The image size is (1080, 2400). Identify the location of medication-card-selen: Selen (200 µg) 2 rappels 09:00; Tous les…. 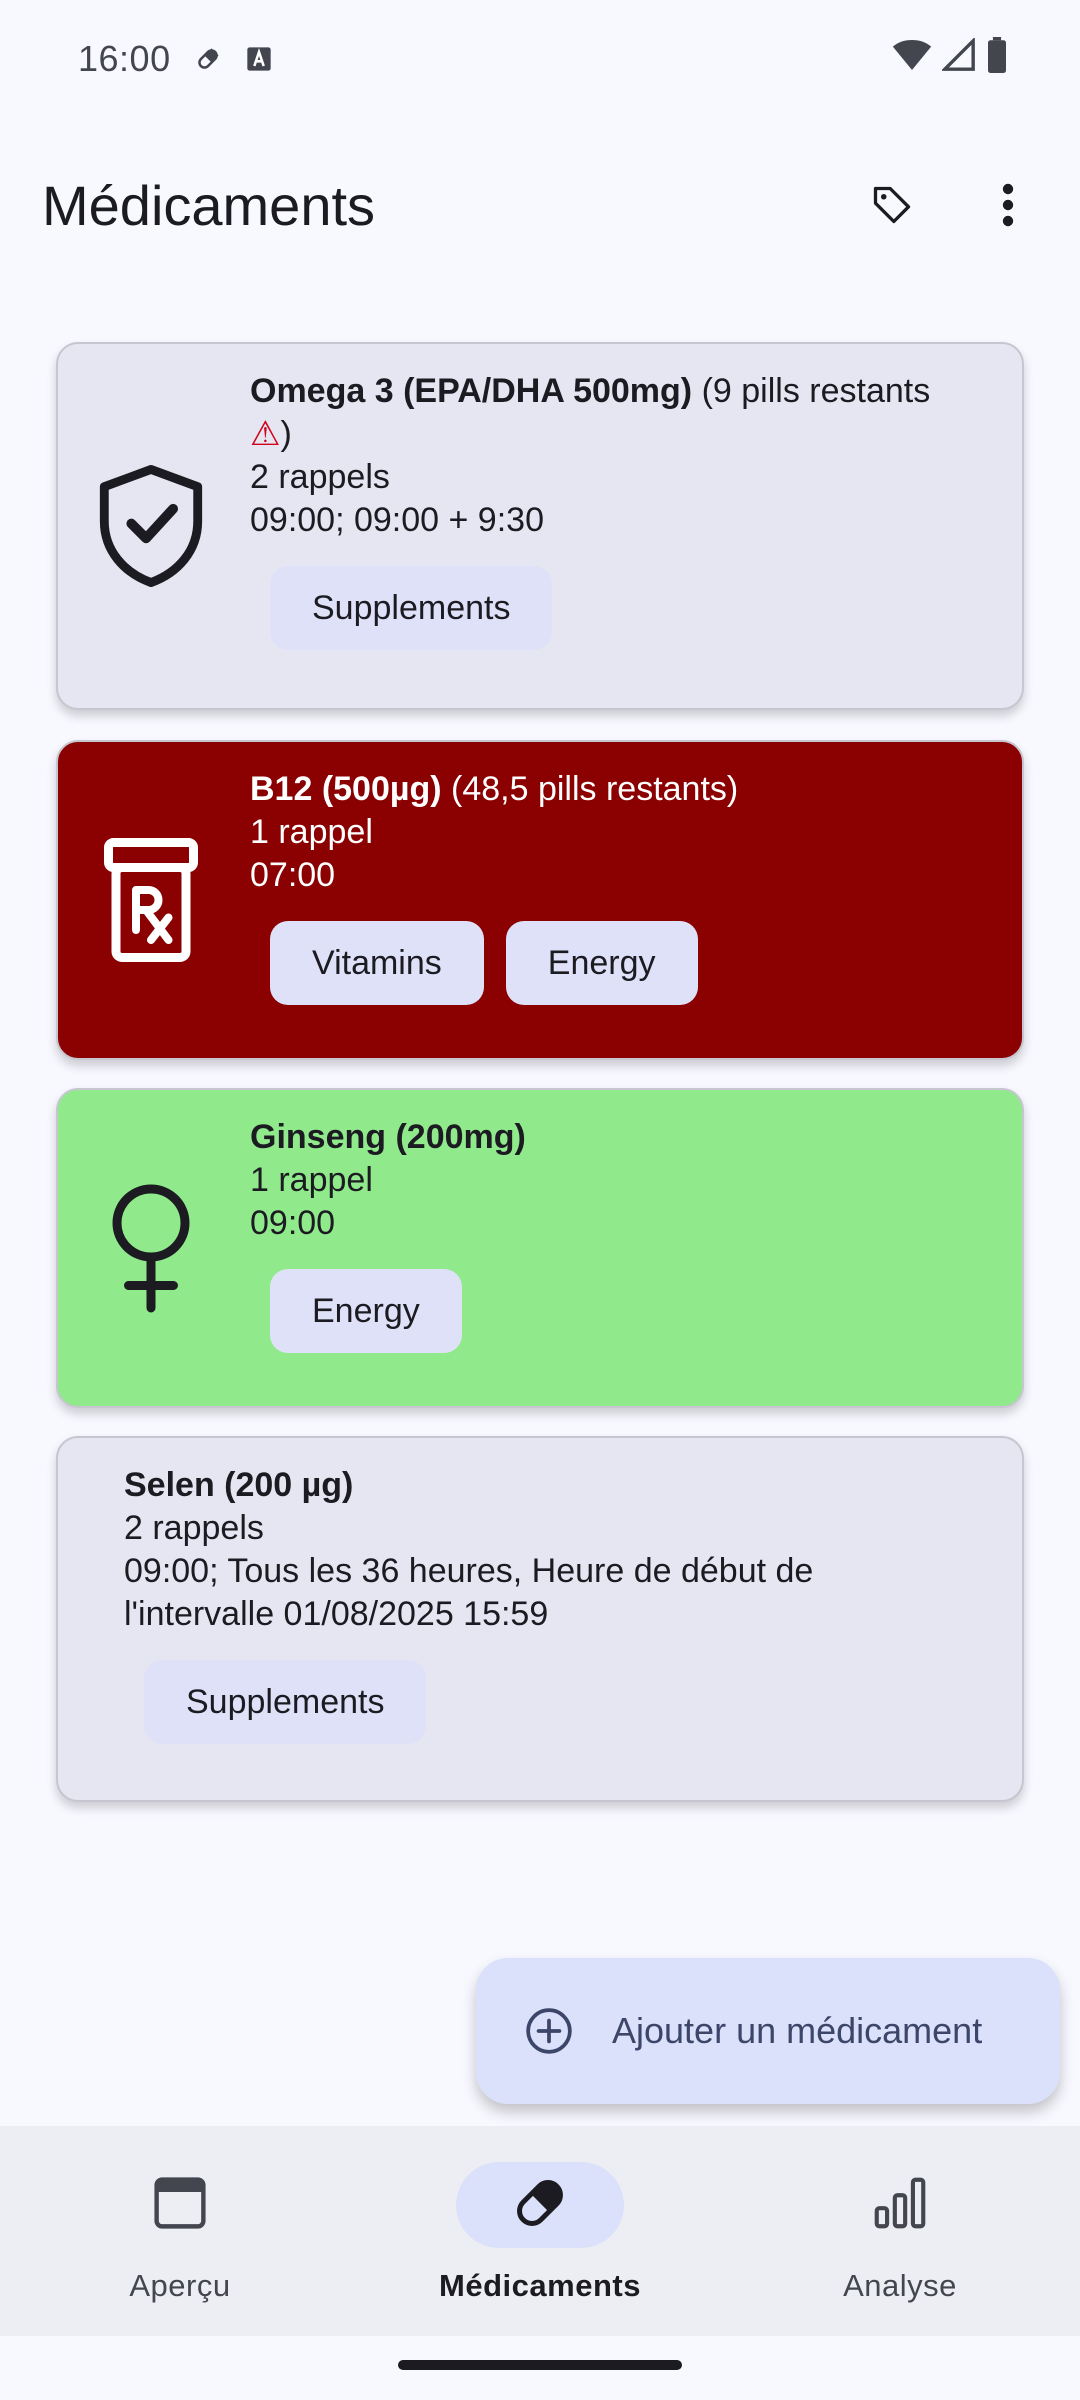
(540, 1619).